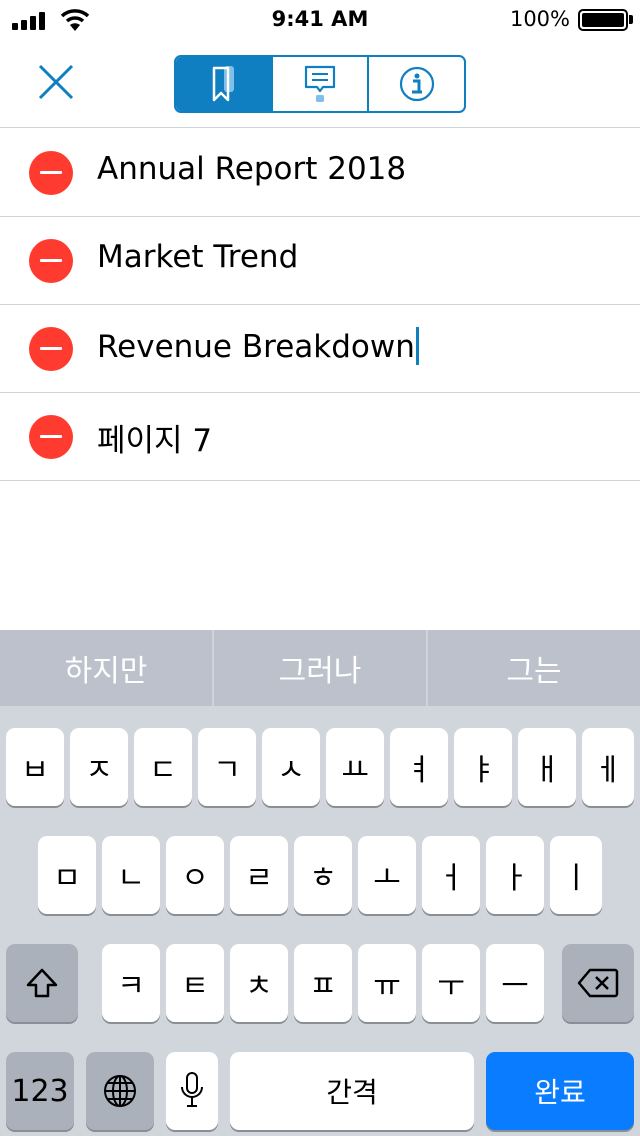  I want to click on bookmark-label: Revenue Breakdown, so click(256, 347).